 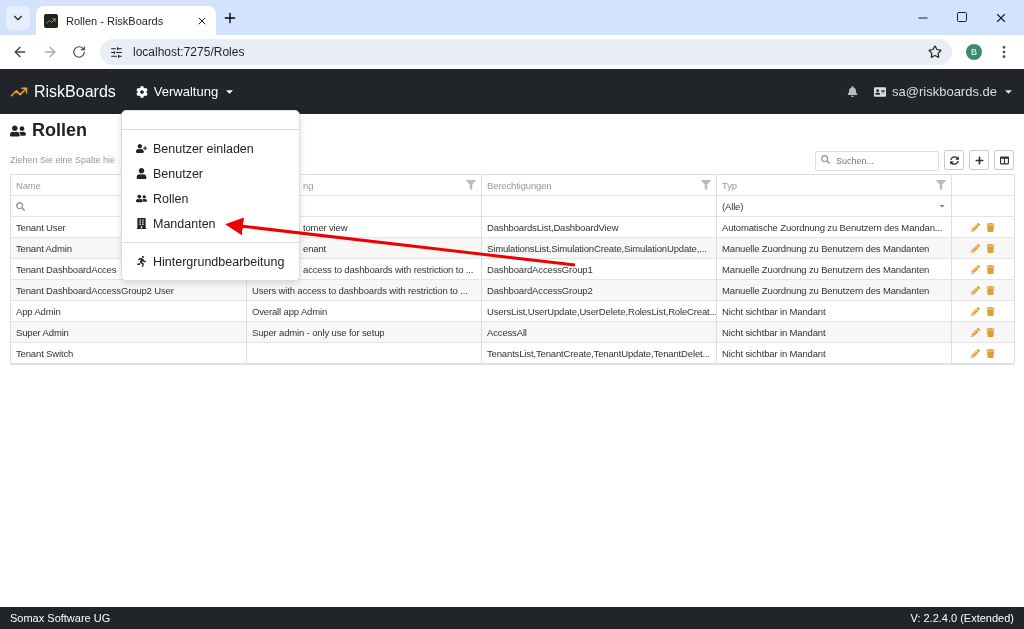 What do you see at coordinates (129, 290) in the screenshot?
I see `table-cell: Tenant DashboardAccessGroup2 User` at bounding box center [129, 290].